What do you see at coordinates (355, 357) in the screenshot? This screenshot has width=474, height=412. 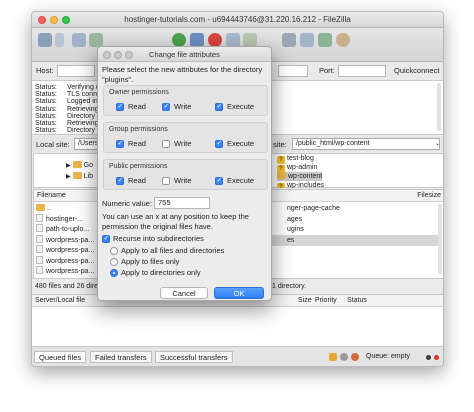 I see `speed-limit-icon` at bounding box center [355, 357].